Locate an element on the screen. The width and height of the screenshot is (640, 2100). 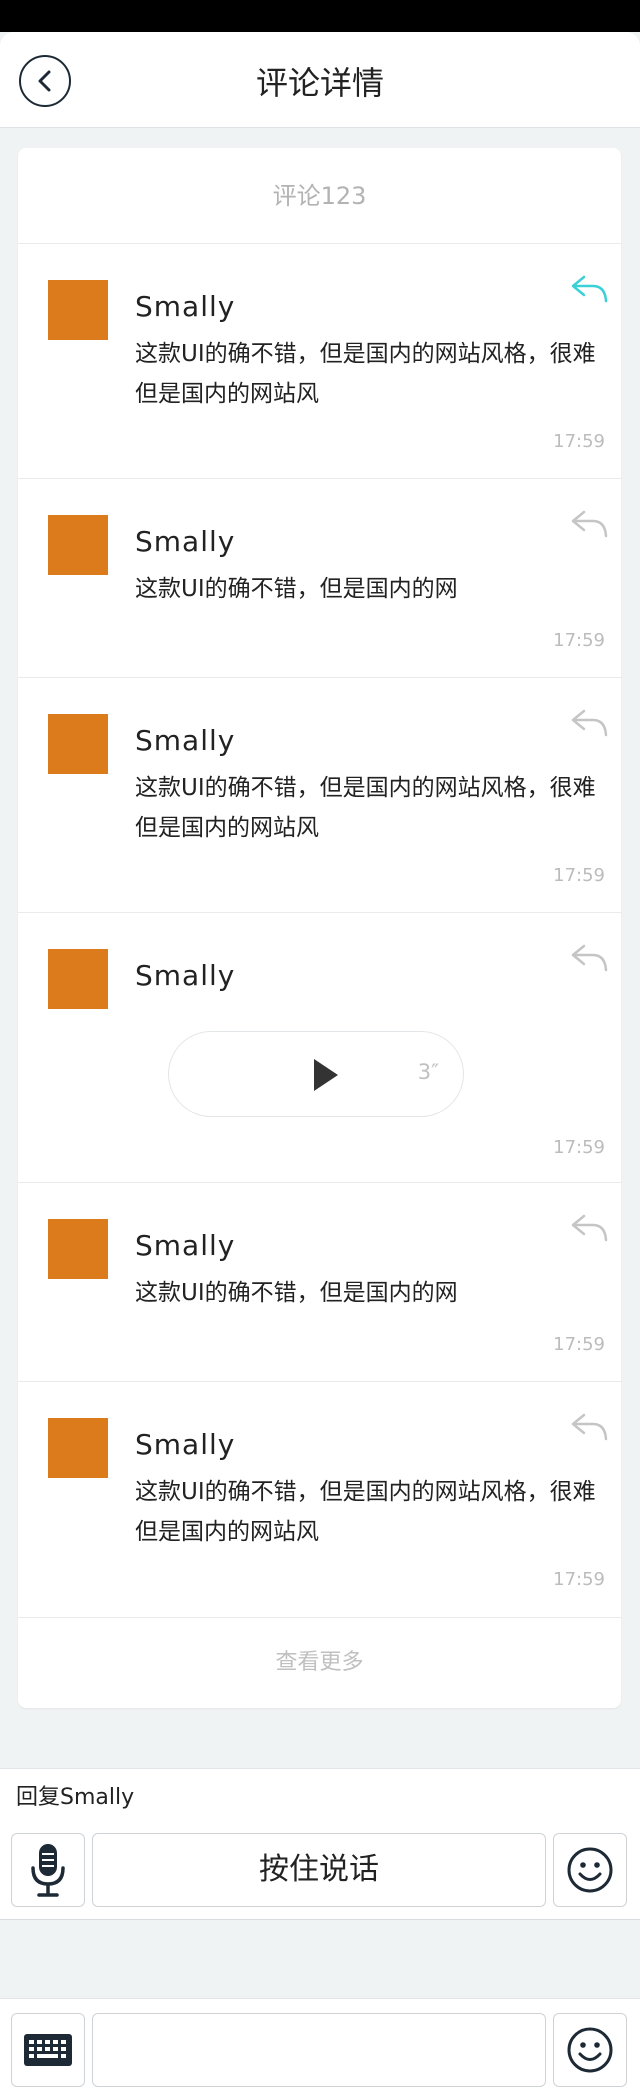
play-icon is located at coordinates (326, 1075).